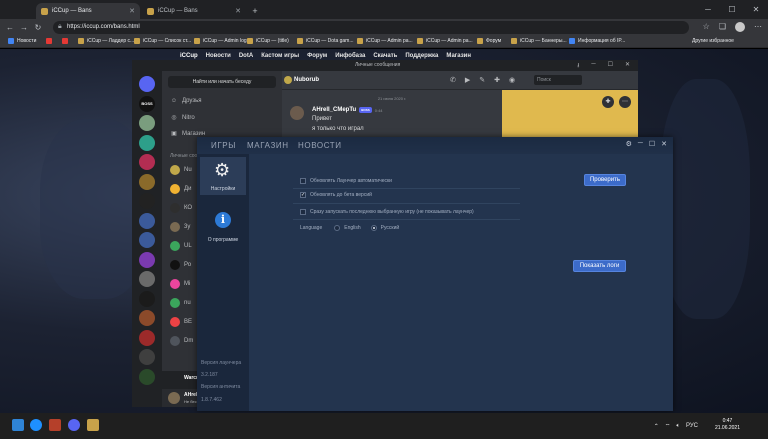  What do you see at coordinates (186, 101) in the screenshot?
I see `nav-friends: ☺ Друзья` at bounding box center [186, 101].